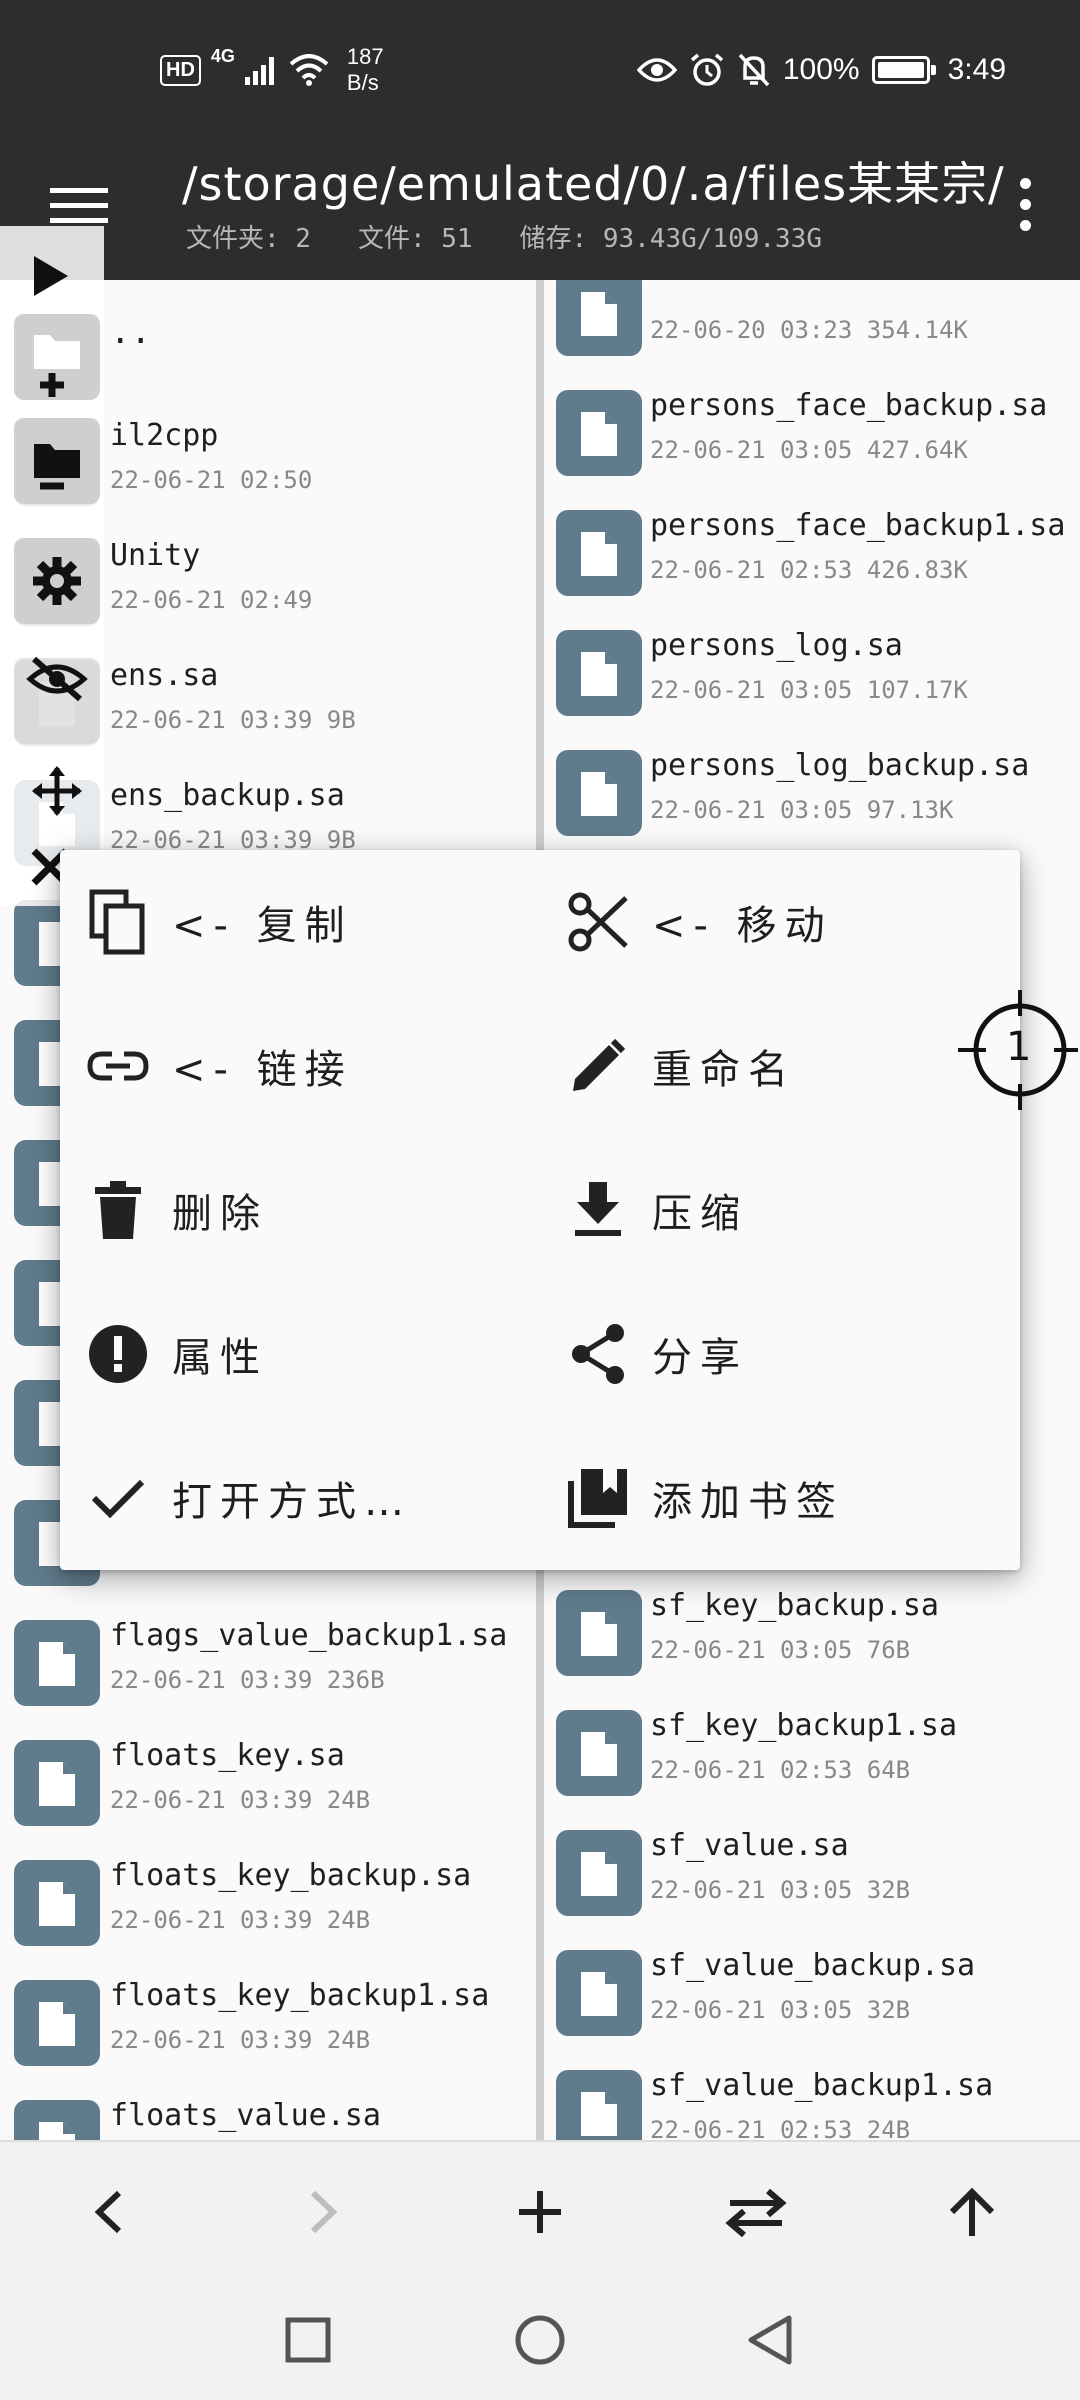  I want to click on file-meta: 22-06-21 02:53 24B, so click(780, 2128).